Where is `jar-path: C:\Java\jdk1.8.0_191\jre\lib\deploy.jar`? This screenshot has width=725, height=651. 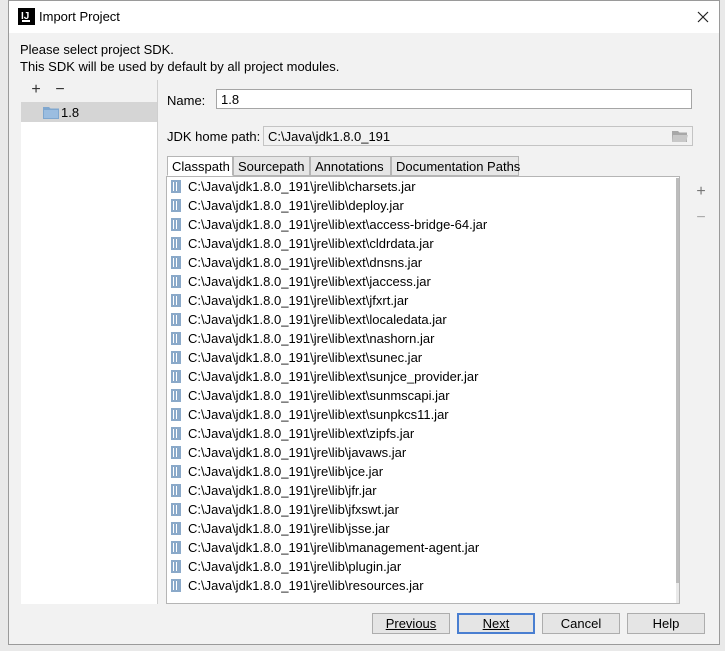
jar-path: C:\Java\jdk1.8.0_191\jre\lib\deploy.jar is located at coordinates (296, 205).